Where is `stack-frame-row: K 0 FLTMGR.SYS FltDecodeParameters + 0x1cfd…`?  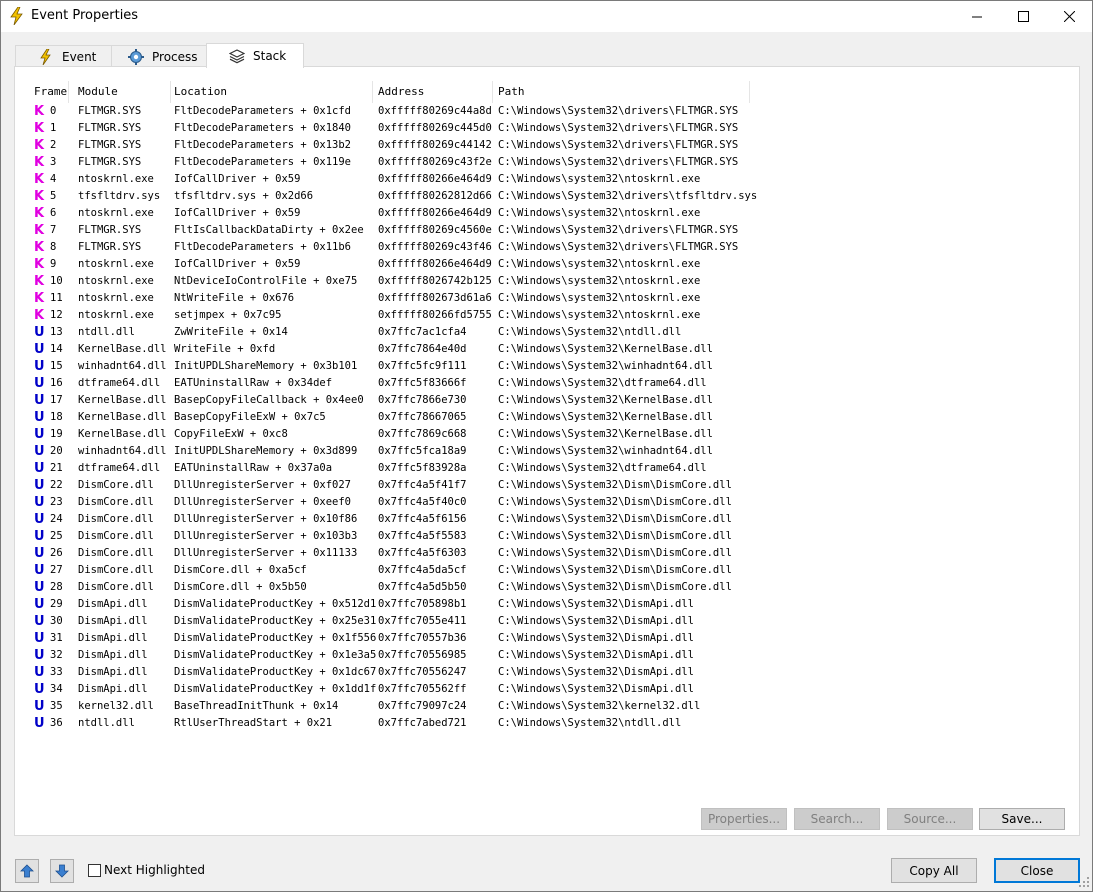 stack-frame-row: K 0 FLTMGR.SYS FltDecodeParameters + 0x1cfd… is located at coordinates (547, 112).